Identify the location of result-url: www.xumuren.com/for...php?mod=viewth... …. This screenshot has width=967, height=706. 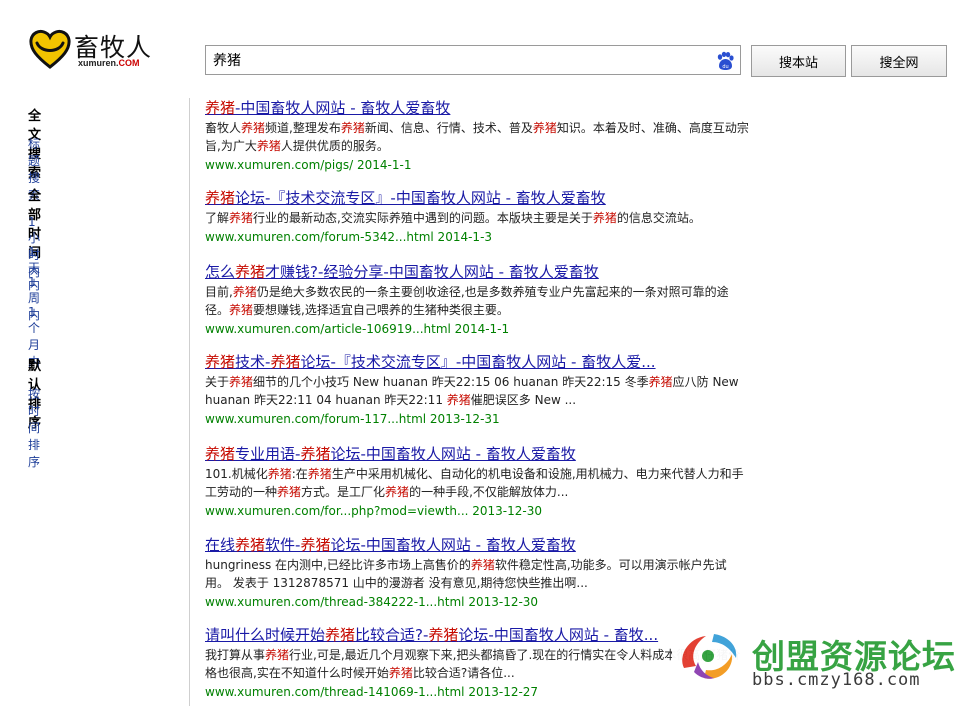
(373, 511).